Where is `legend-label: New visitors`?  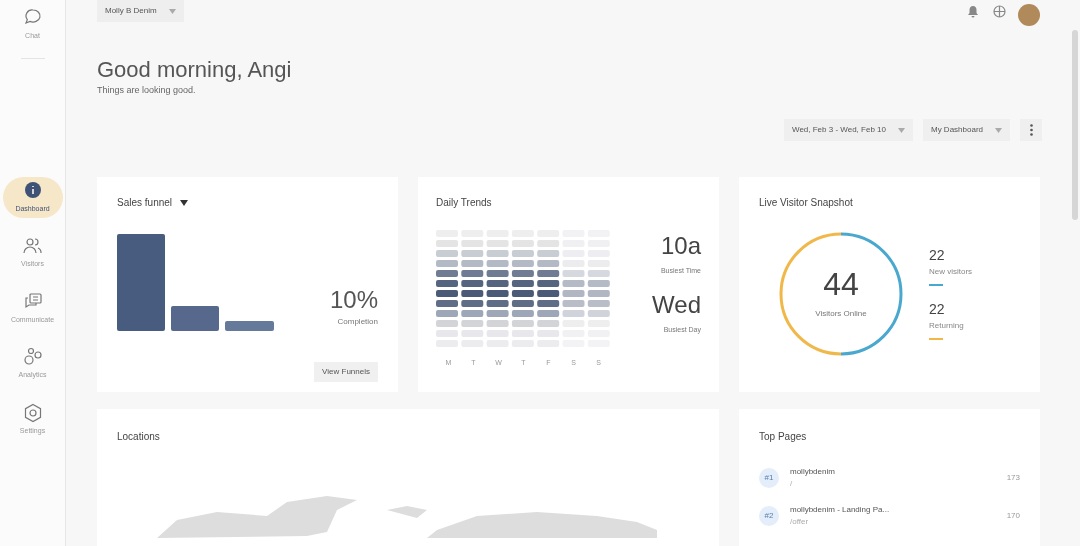 legend-label: New visitors is located at coordinates (951, 272).